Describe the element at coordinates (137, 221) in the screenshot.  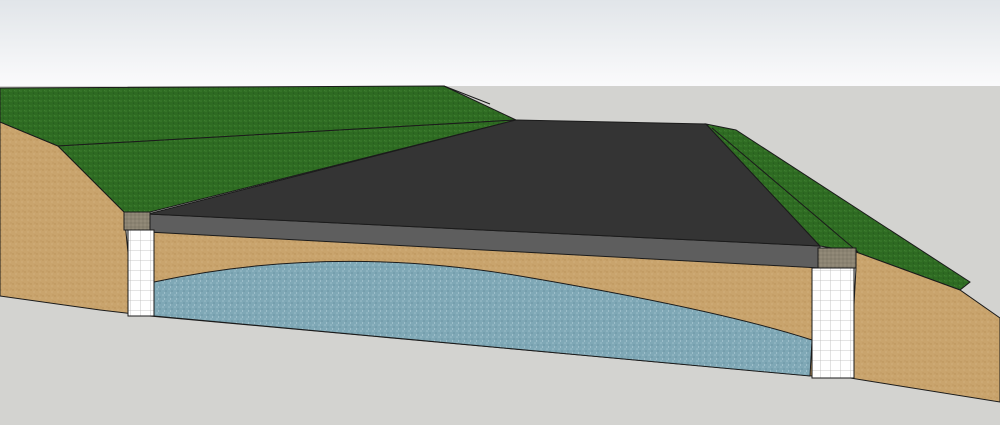
I see `left-gabion-cap` at that location.